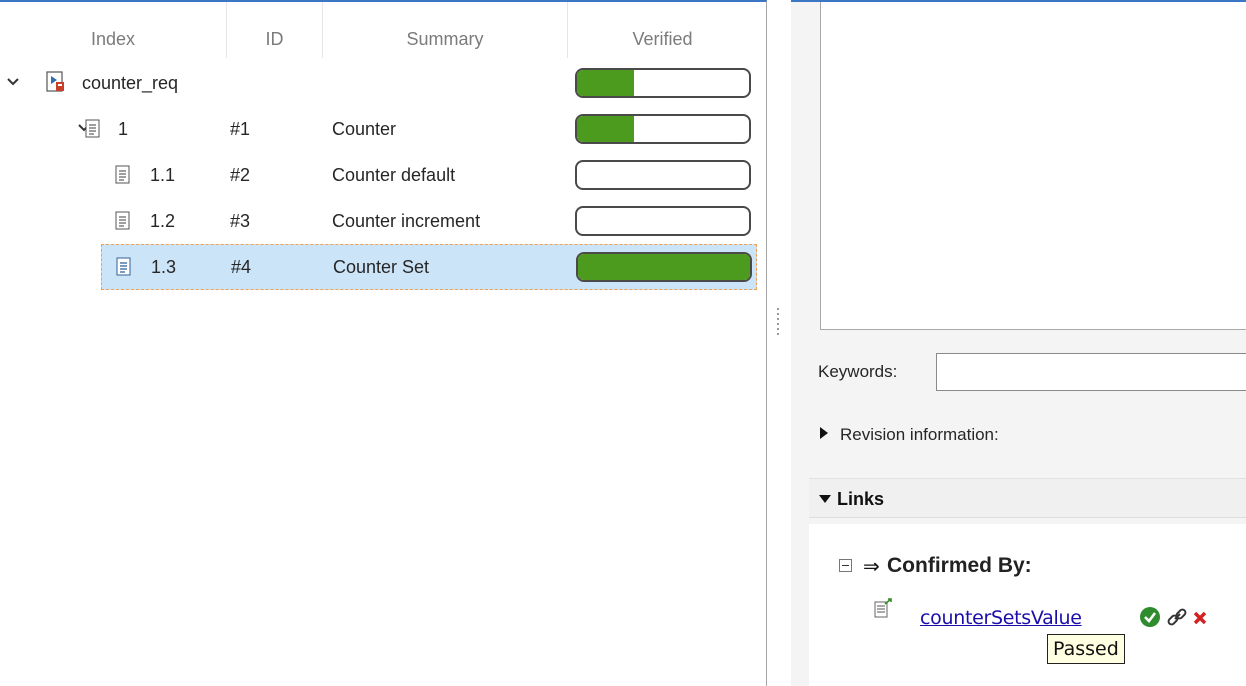  I want to click on row-summary: Counter Set, so click(381, 267).